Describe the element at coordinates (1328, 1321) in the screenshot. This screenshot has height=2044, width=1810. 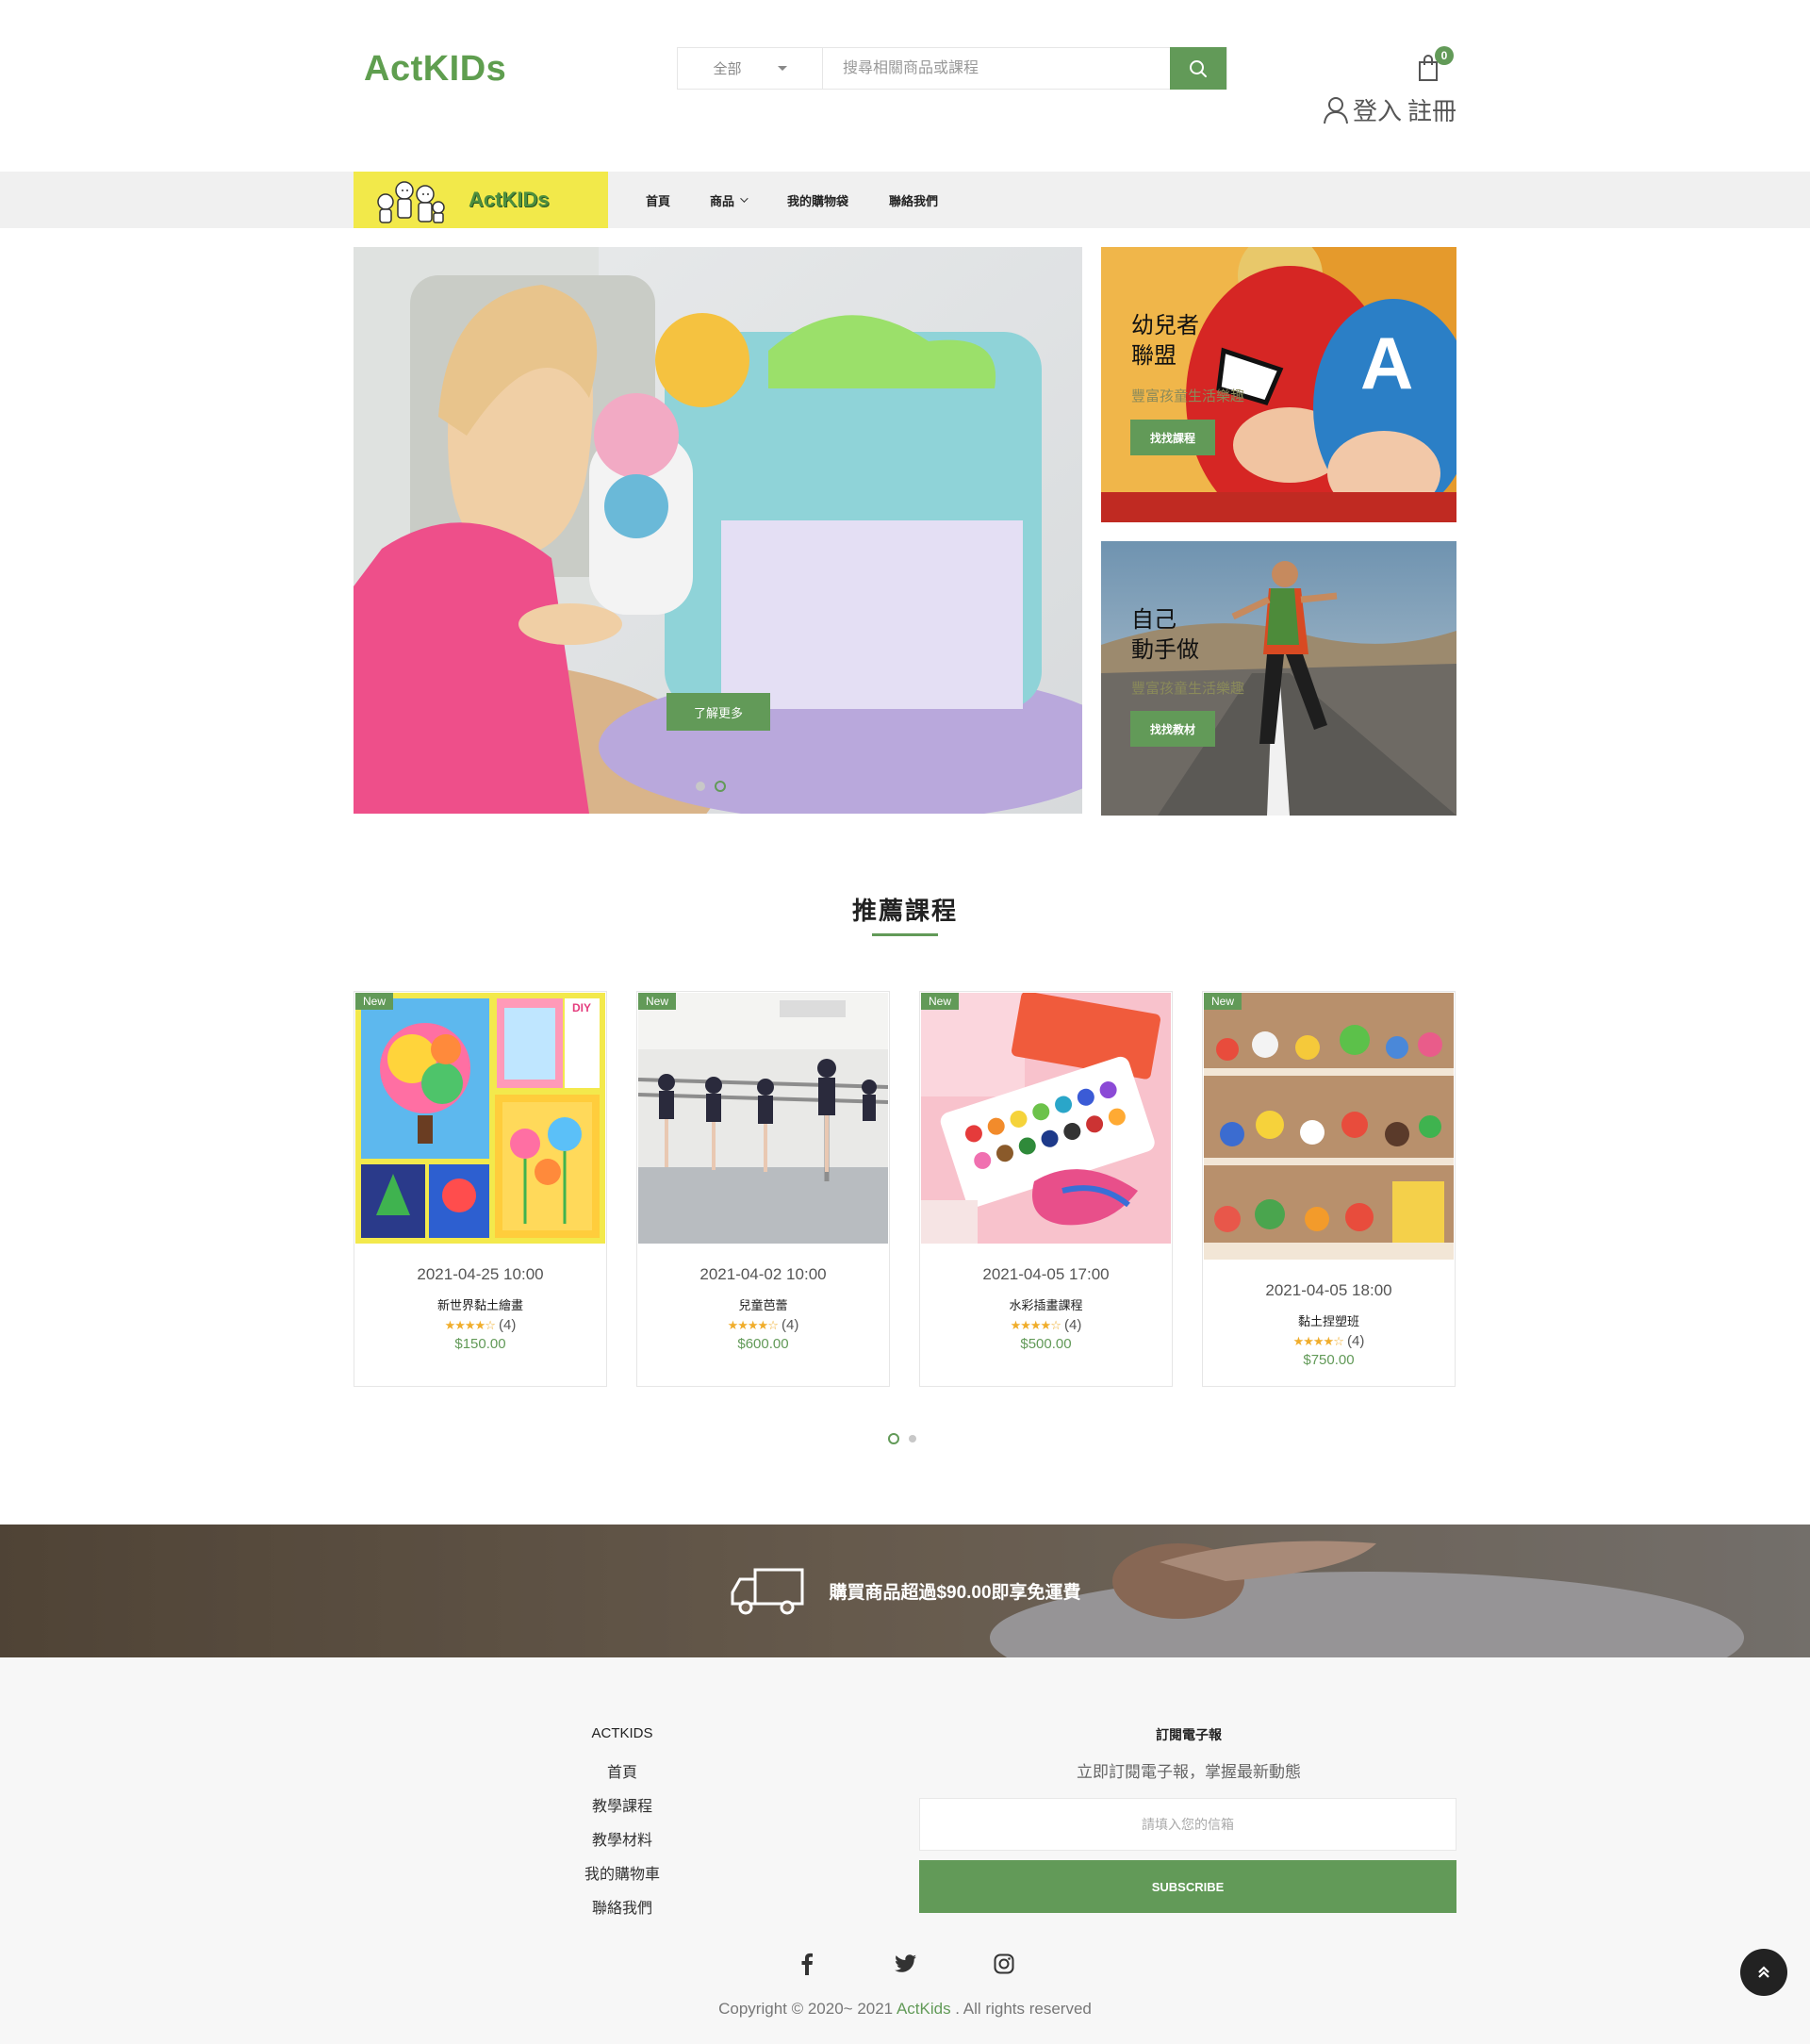
I see `product-name: 黏土捏塑班` at that location.